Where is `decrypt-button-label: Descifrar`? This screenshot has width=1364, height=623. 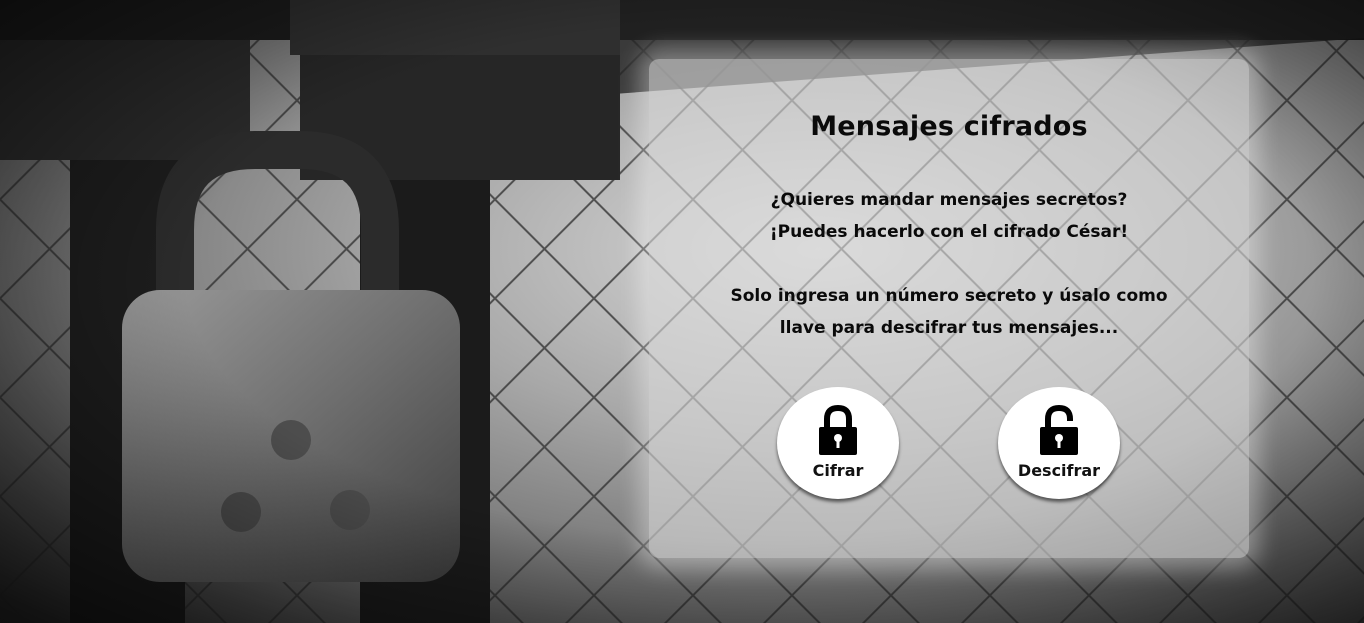
decrypt-button-label: Descifrar is located at coordinates (1059, 470).